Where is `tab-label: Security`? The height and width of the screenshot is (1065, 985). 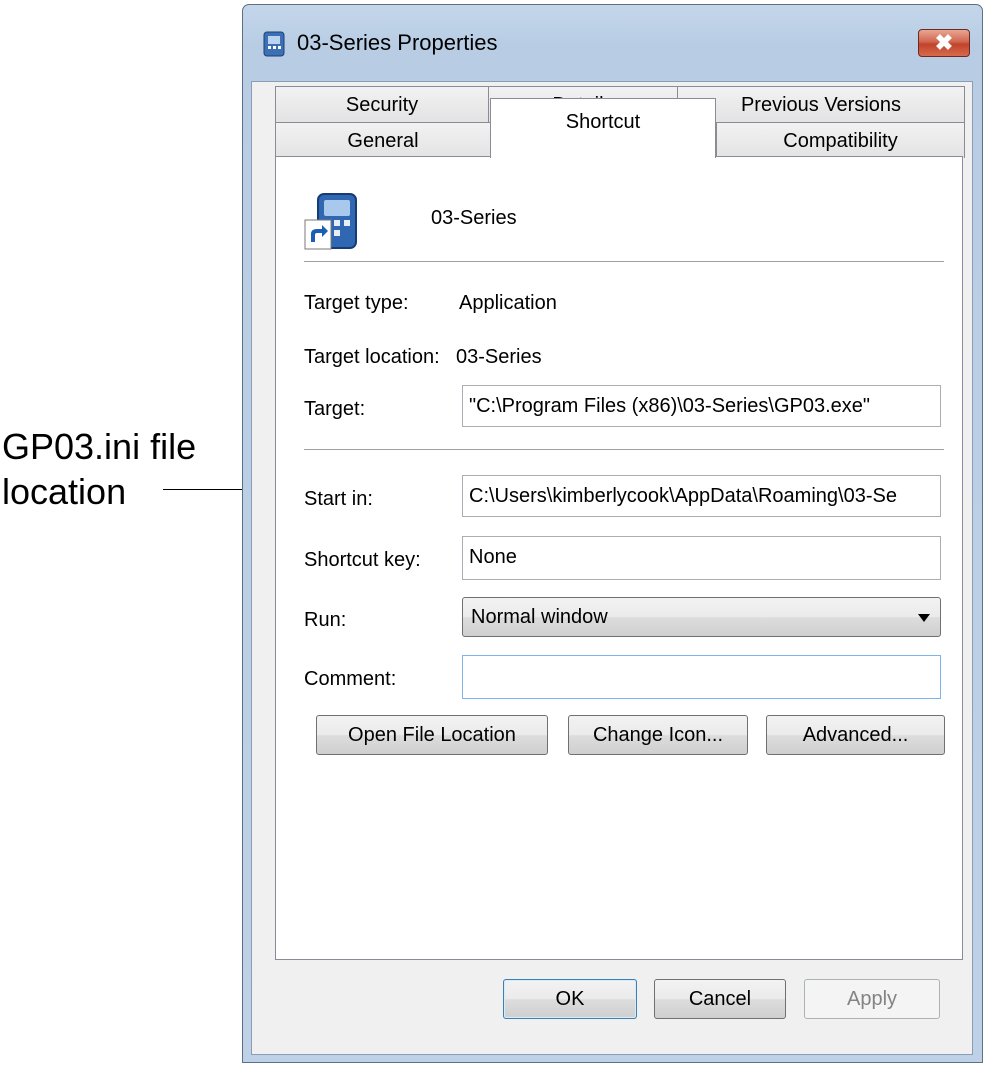
tab-label: Security is located at coordinates (382, 105).